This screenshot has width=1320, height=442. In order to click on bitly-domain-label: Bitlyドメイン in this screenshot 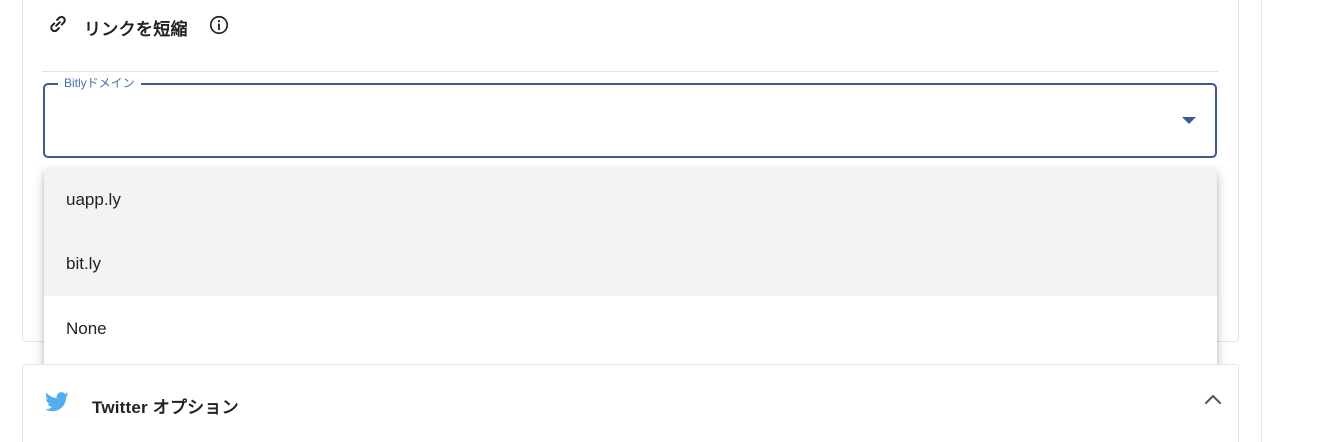, I will do `click(99, 83)`.